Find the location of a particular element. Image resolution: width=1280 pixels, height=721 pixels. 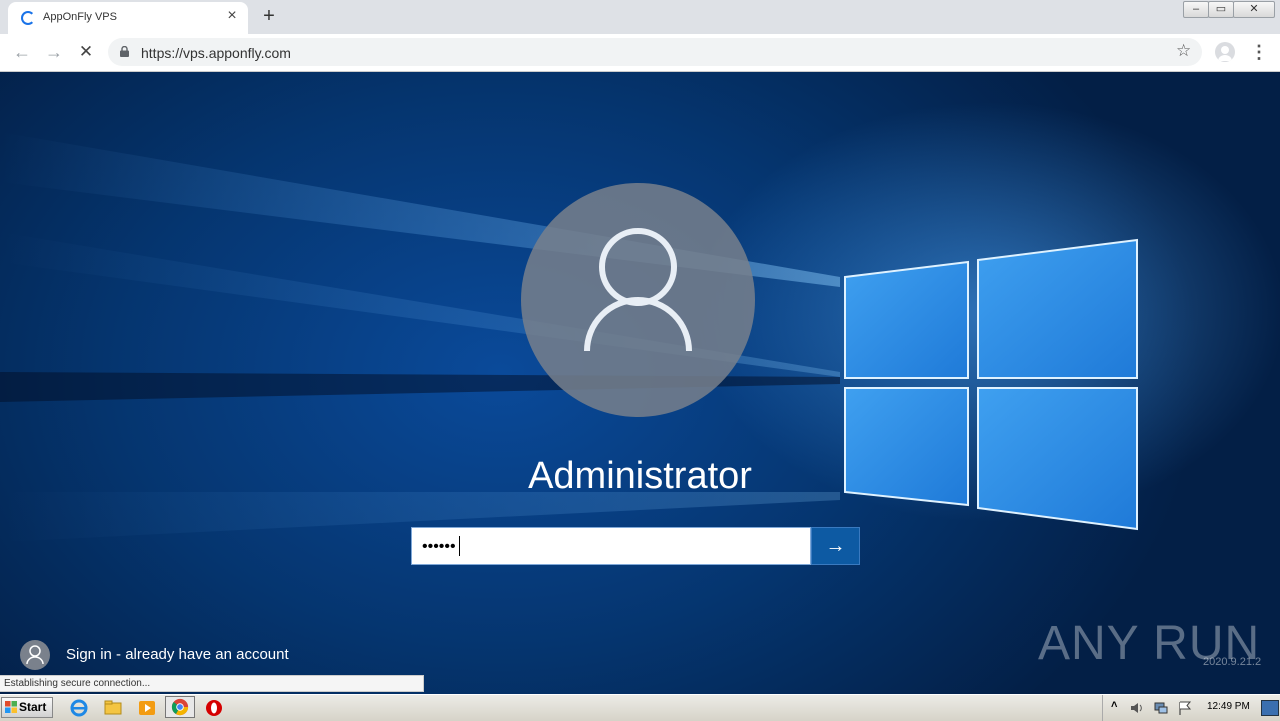

opera-icon is located at coordinates (214, 708).